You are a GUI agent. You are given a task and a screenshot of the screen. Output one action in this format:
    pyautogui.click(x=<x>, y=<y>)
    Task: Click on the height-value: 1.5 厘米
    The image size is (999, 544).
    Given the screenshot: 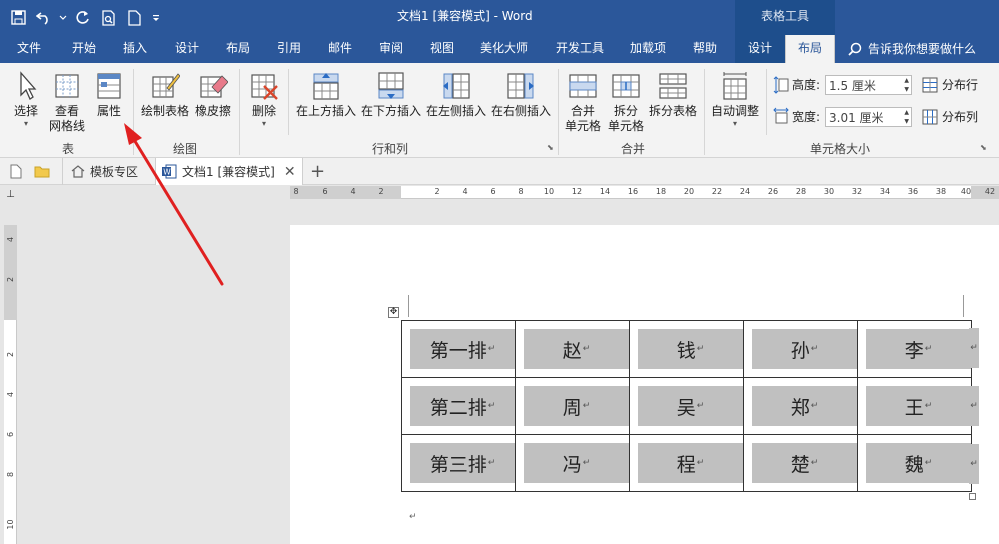 What is the action you would take?
    pyautogui.click(x=852, y=85)
    